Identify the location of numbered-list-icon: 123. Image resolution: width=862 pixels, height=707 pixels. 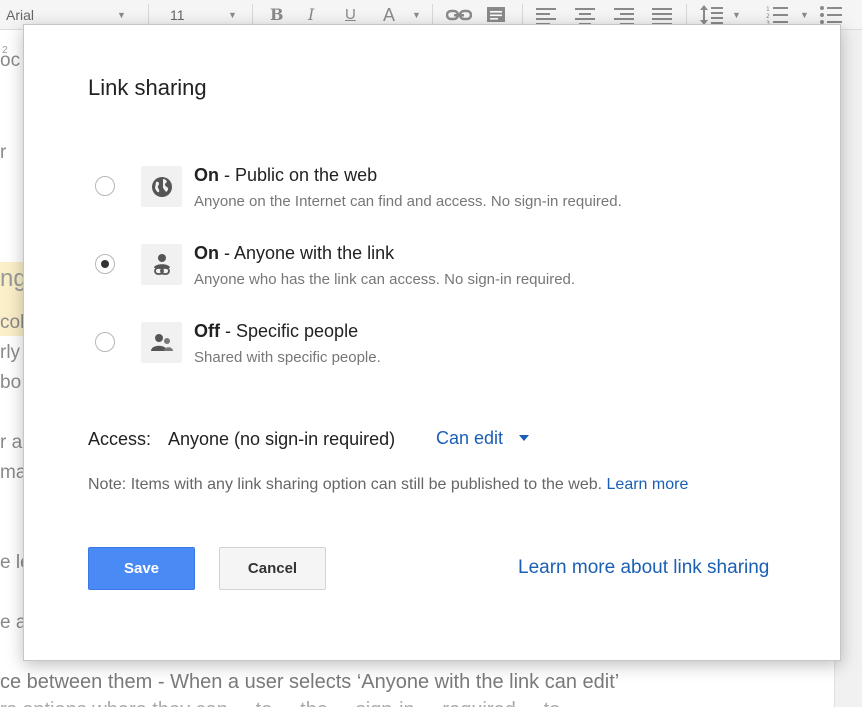
(777, 16).